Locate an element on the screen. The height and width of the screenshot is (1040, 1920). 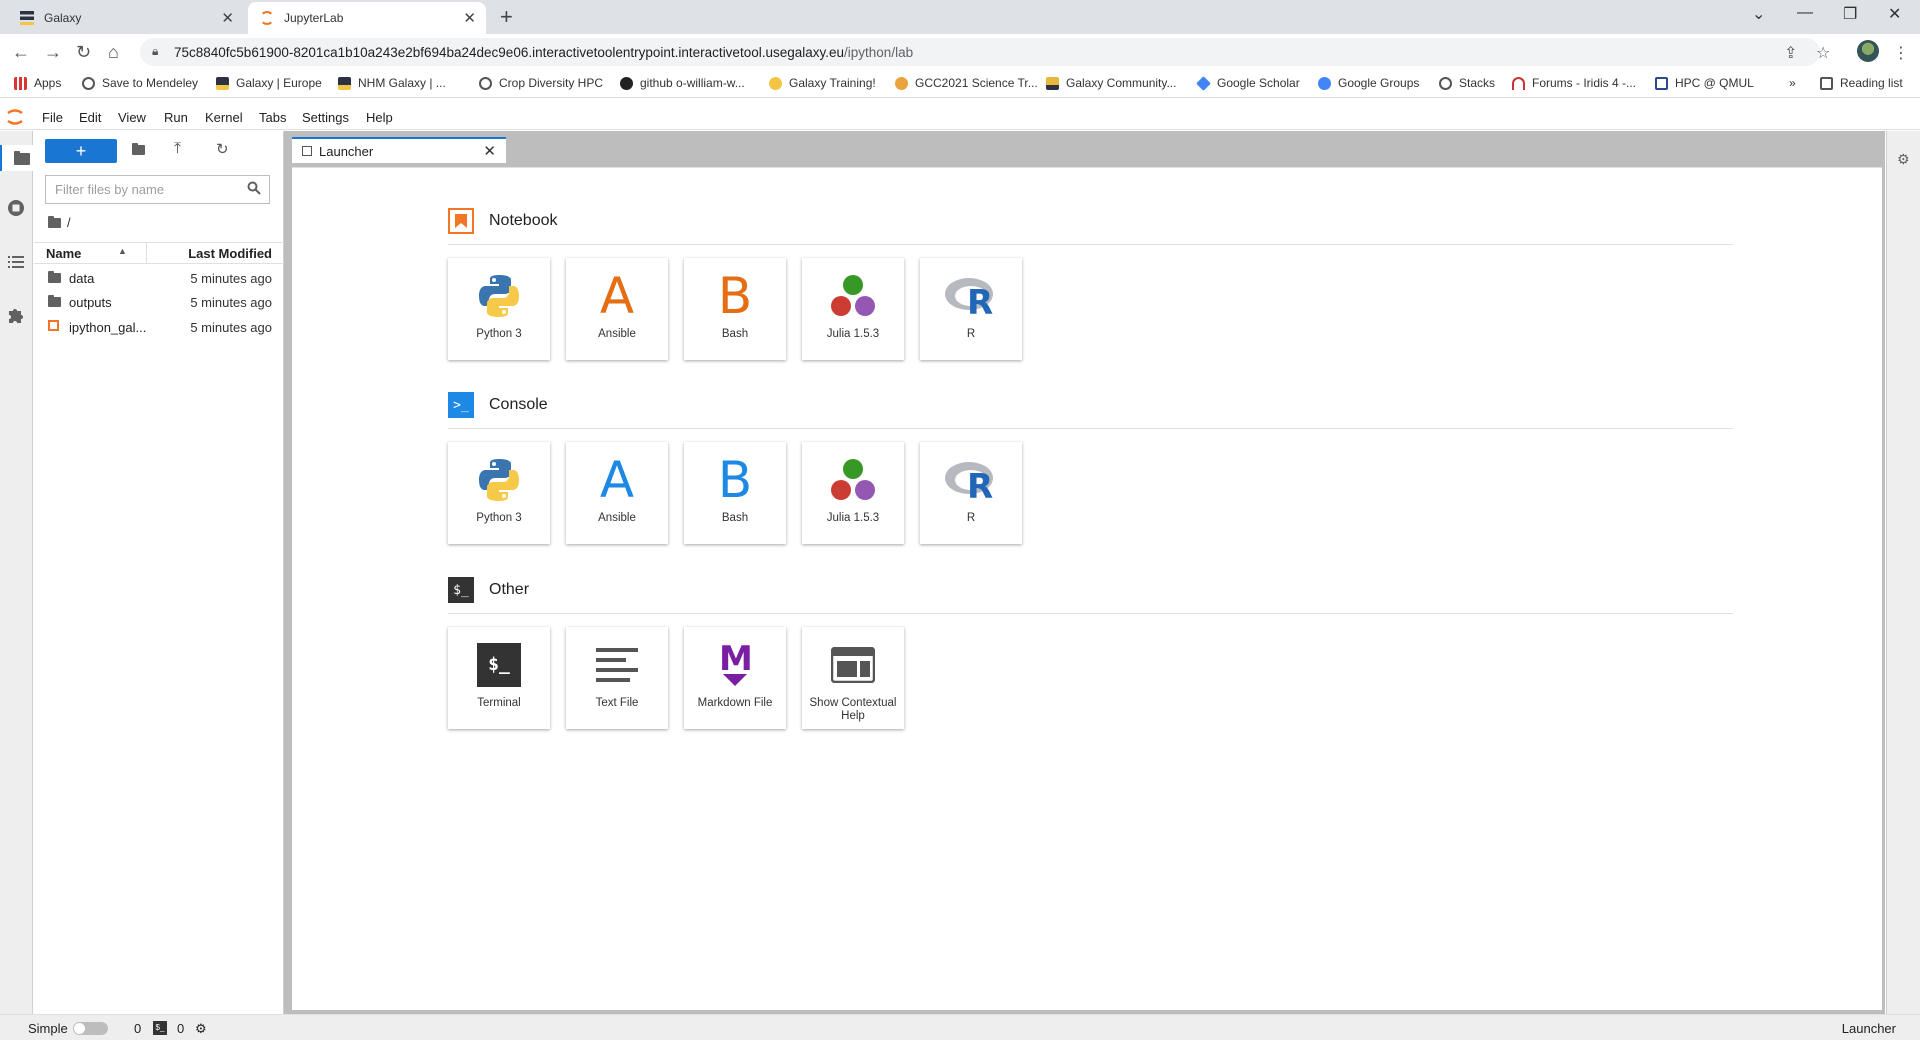
terminal-count: 0 is located at coordinates (180, 1028).